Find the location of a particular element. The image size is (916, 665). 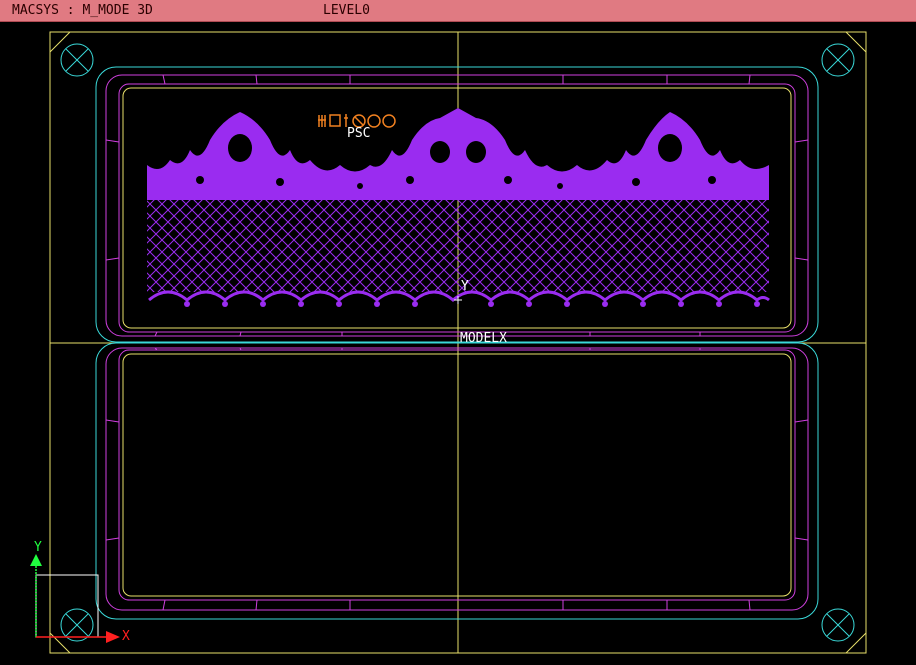

lace-scallop-edge is located at coordinates (459, 296).